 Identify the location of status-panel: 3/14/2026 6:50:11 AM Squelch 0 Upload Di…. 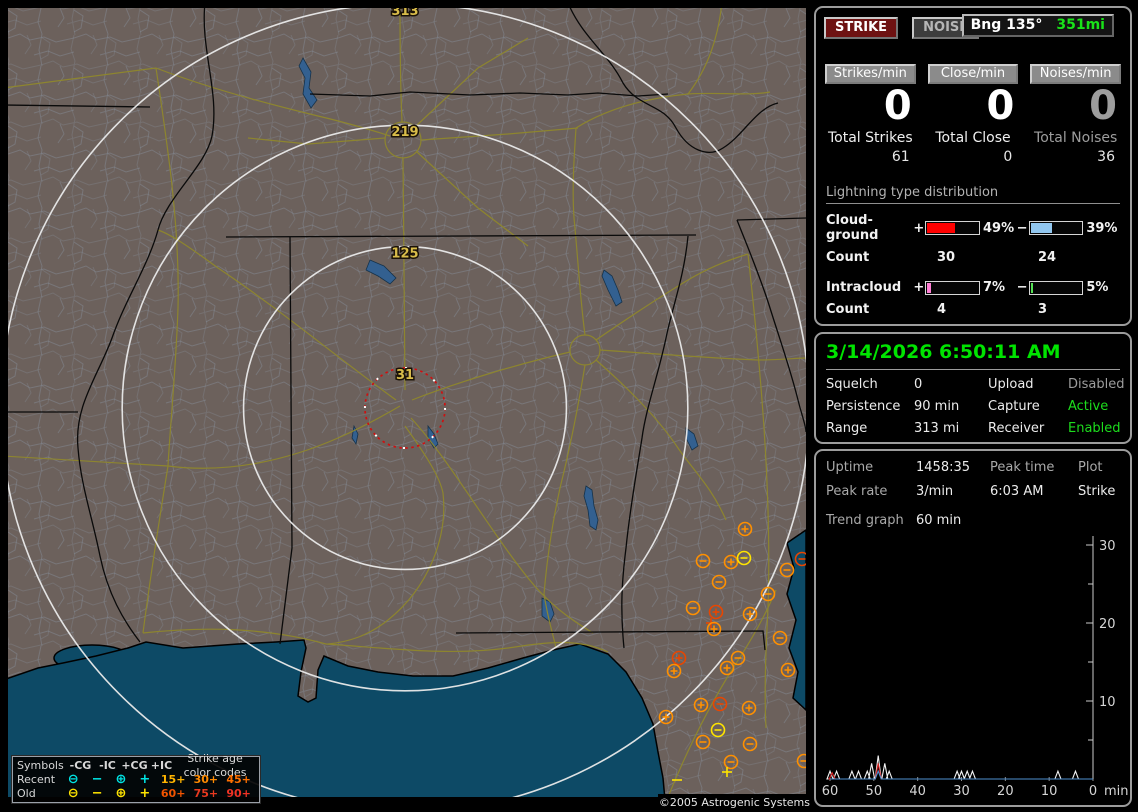
(973, 388).